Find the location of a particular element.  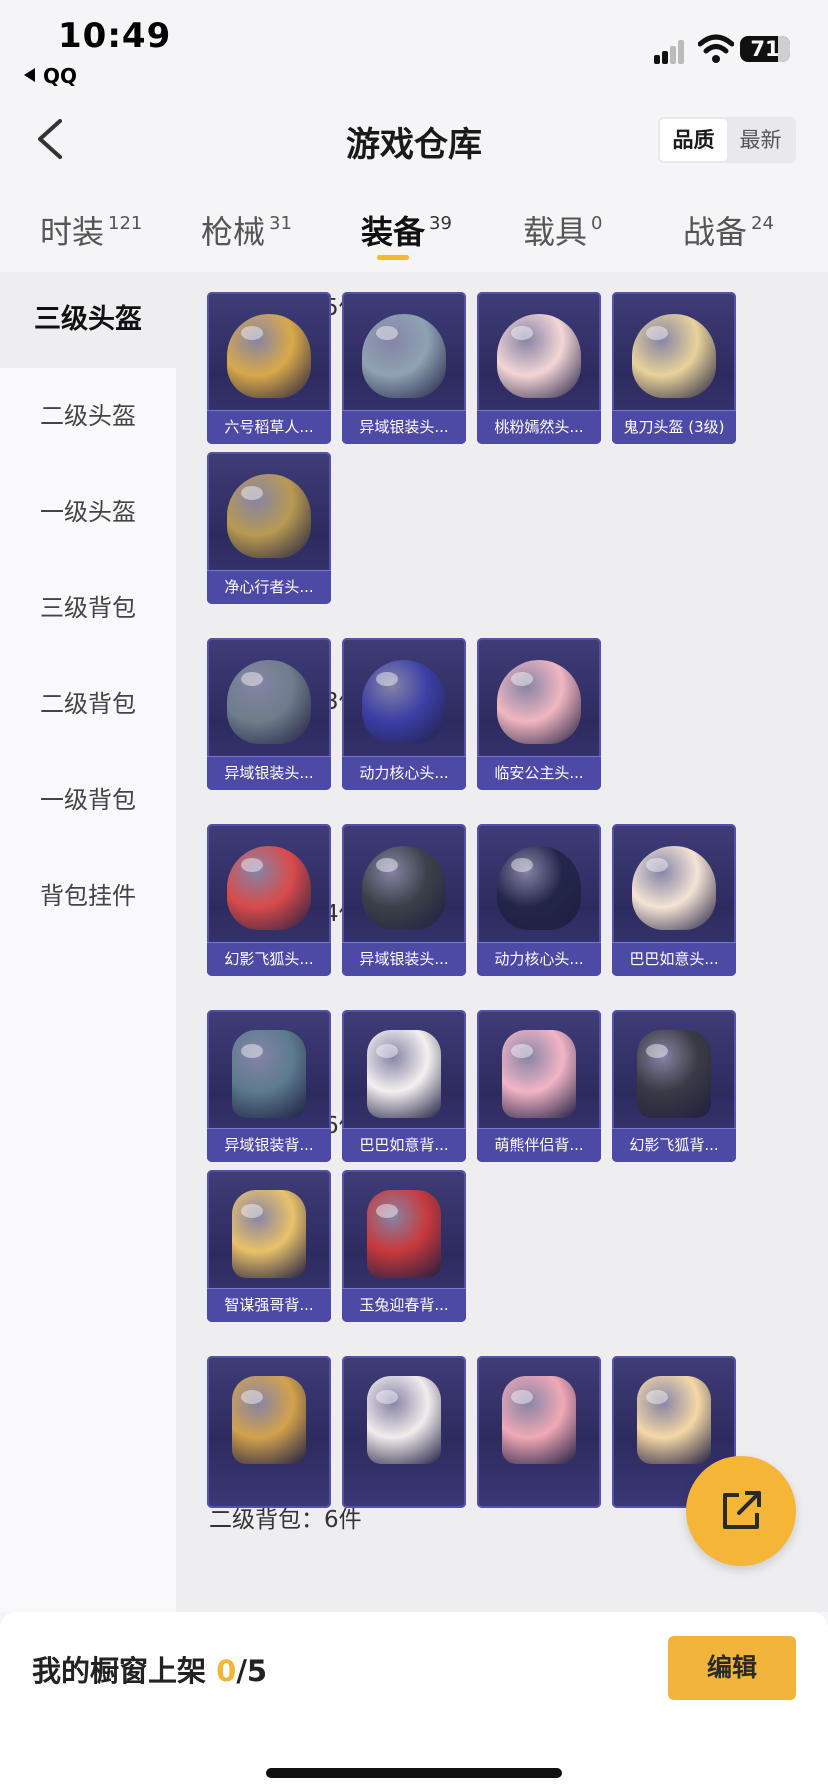

tab-label: 时装 is located at coordinates (72, 232).